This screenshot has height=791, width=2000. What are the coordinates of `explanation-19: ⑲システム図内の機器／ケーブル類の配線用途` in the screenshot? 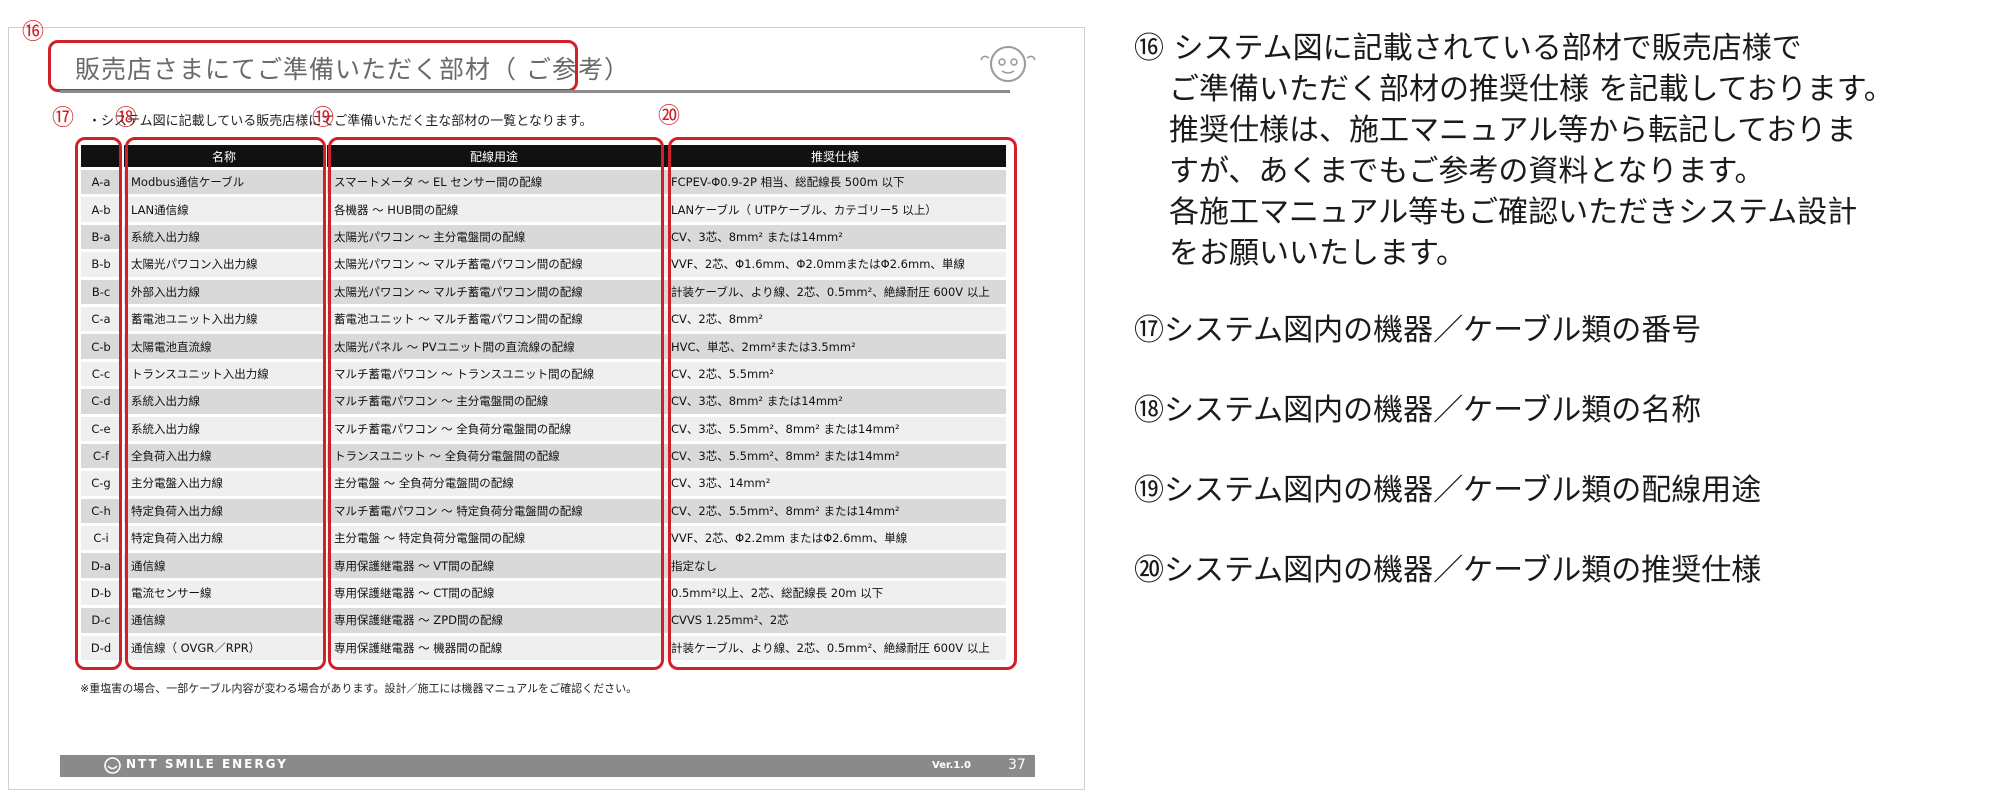 It's located at (1448, 490).